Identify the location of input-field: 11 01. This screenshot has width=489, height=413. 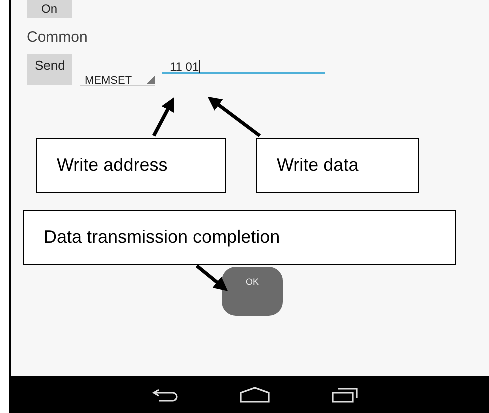
(243, 63).